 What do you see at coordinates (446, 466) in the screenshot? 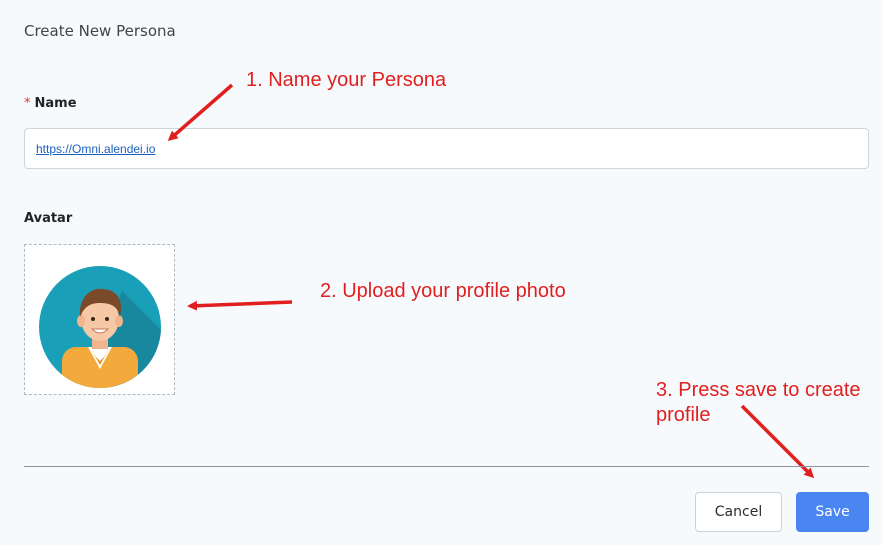
I see `footer-divider` at bounding box center [446, 466].